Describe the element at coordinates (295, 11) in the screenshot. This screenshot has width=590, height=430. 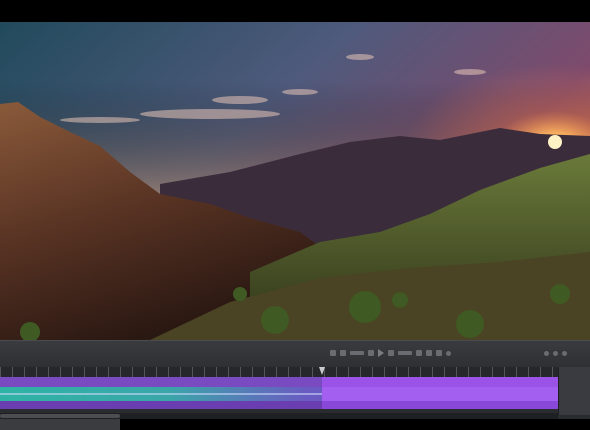
I see `top-bar` at that location.